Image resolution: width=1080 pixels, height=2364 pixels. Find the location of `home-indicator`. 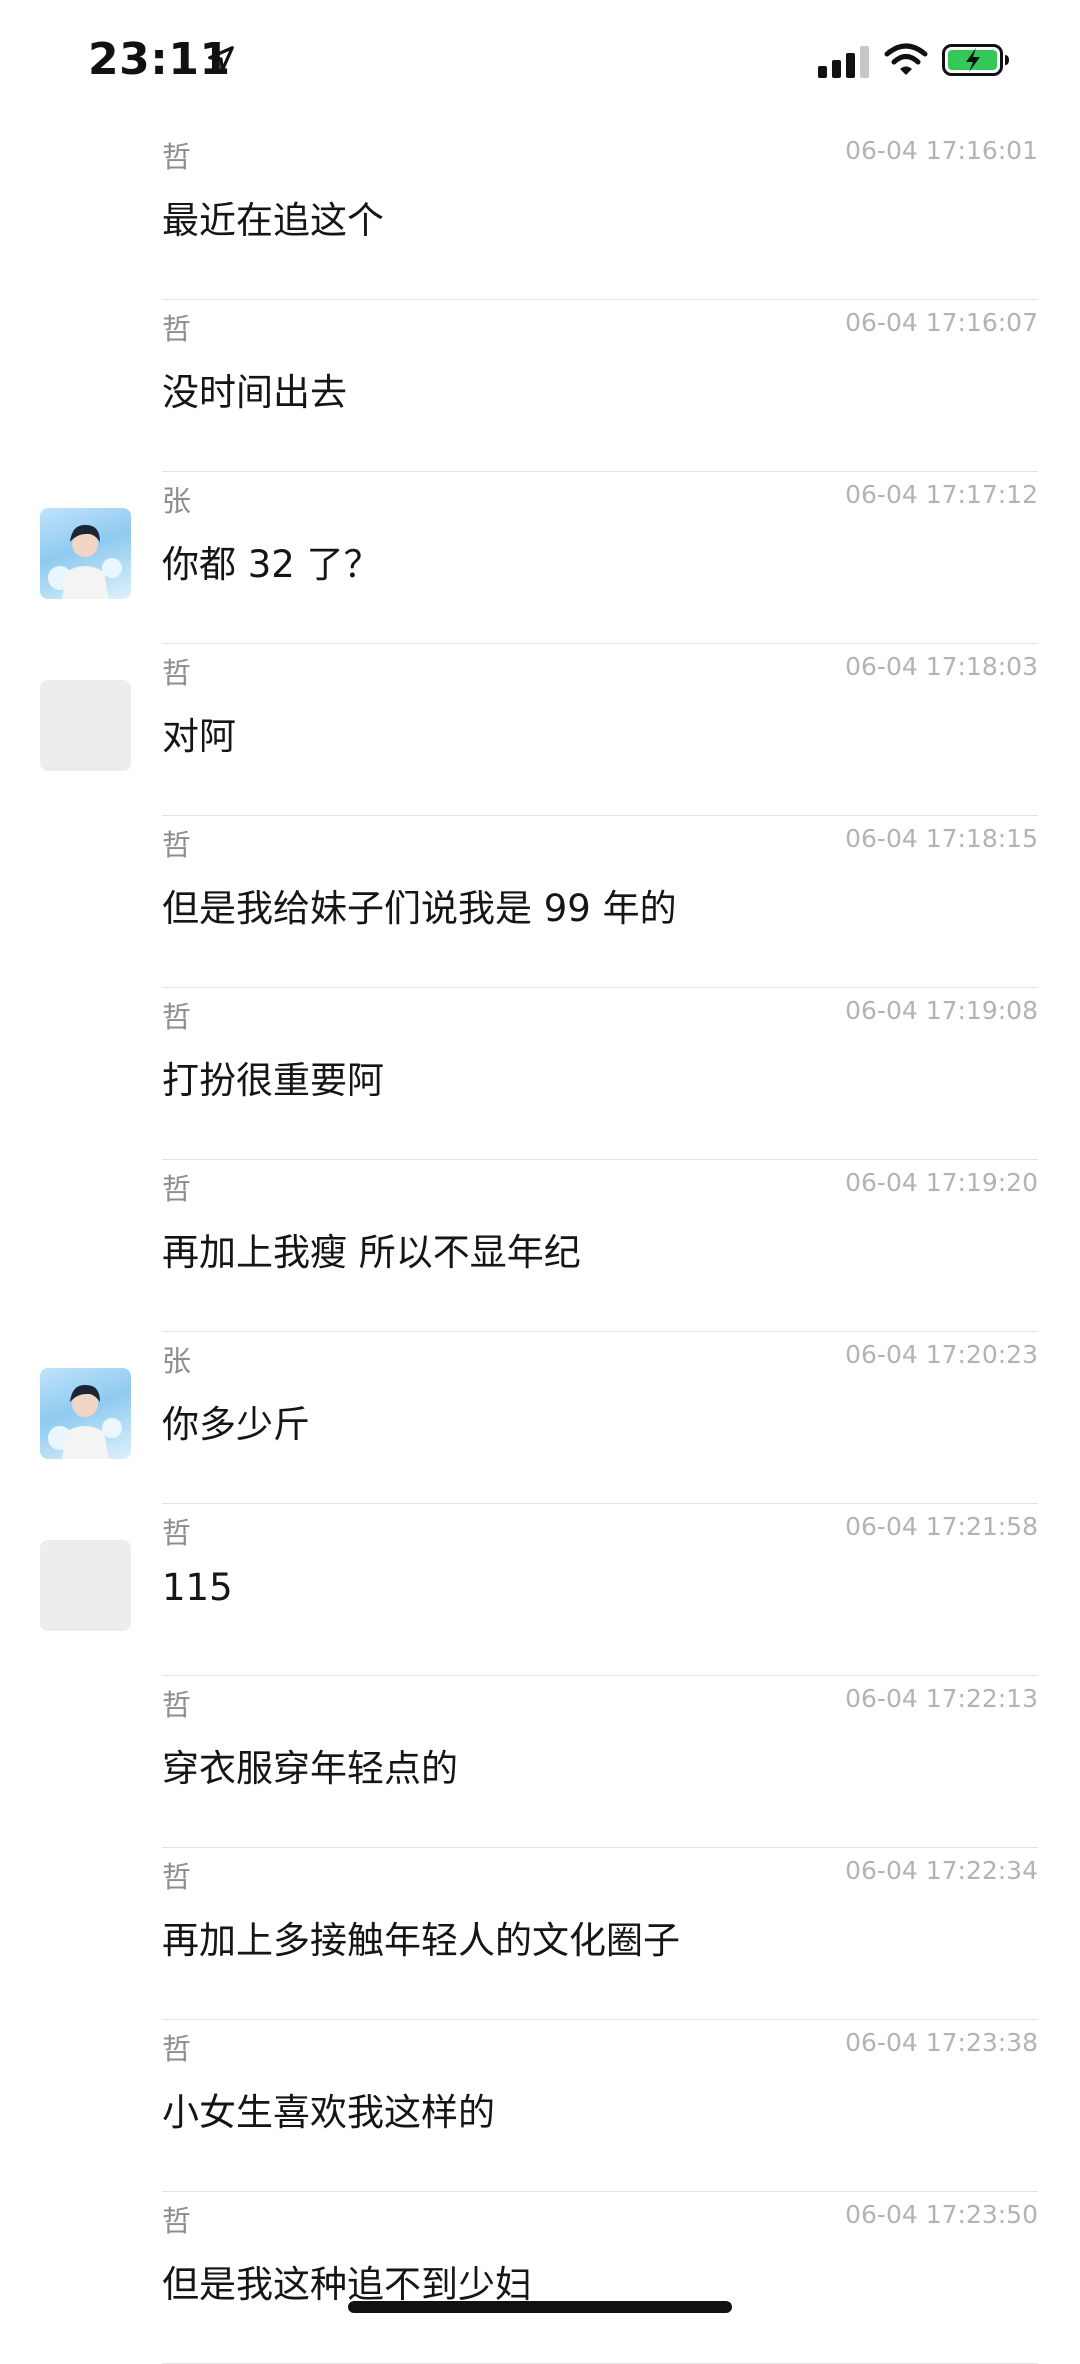

home-indicator is located at coordinates (540, 2307).